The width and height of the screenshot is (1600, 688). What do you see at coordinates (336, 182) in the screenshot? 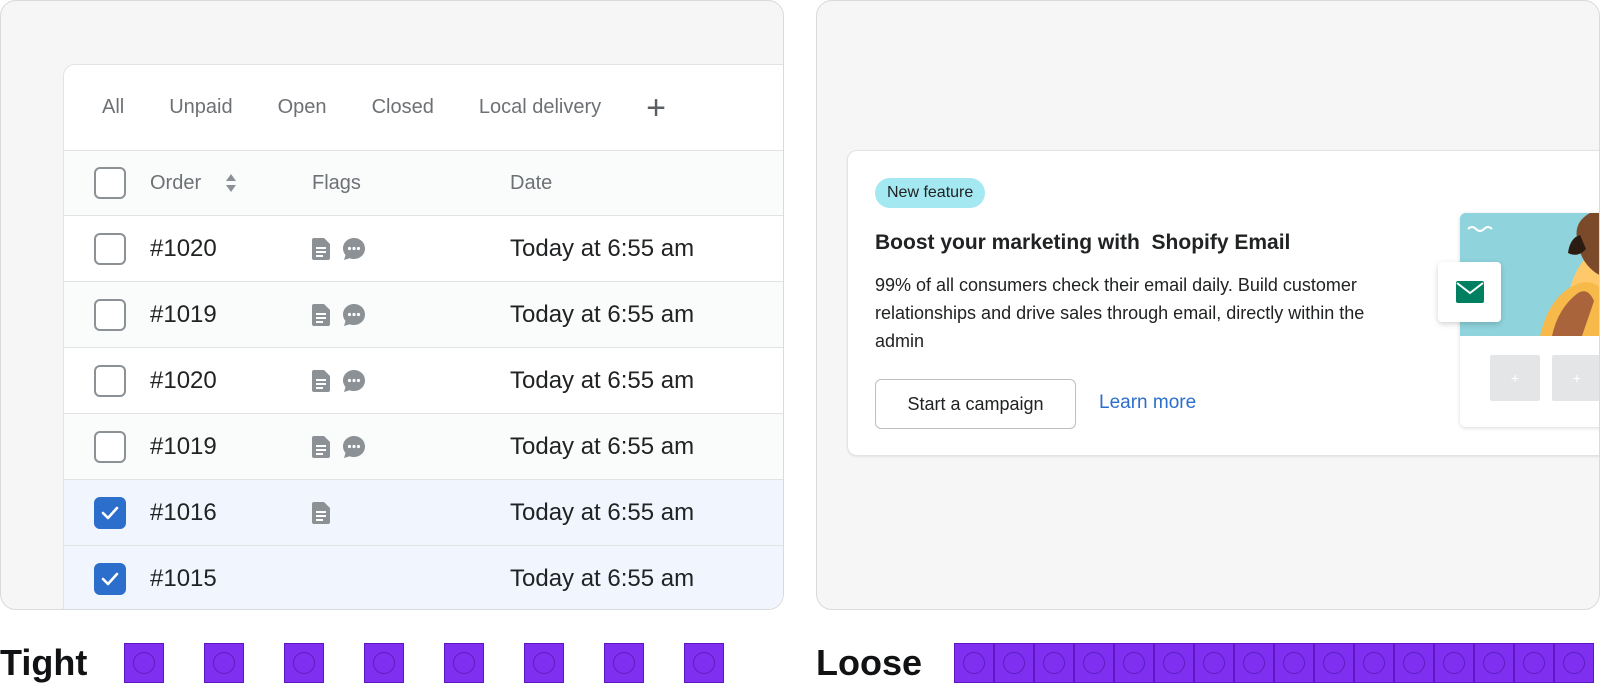
I see `flags-column-header: Flags` at bounding box center [336, 182].